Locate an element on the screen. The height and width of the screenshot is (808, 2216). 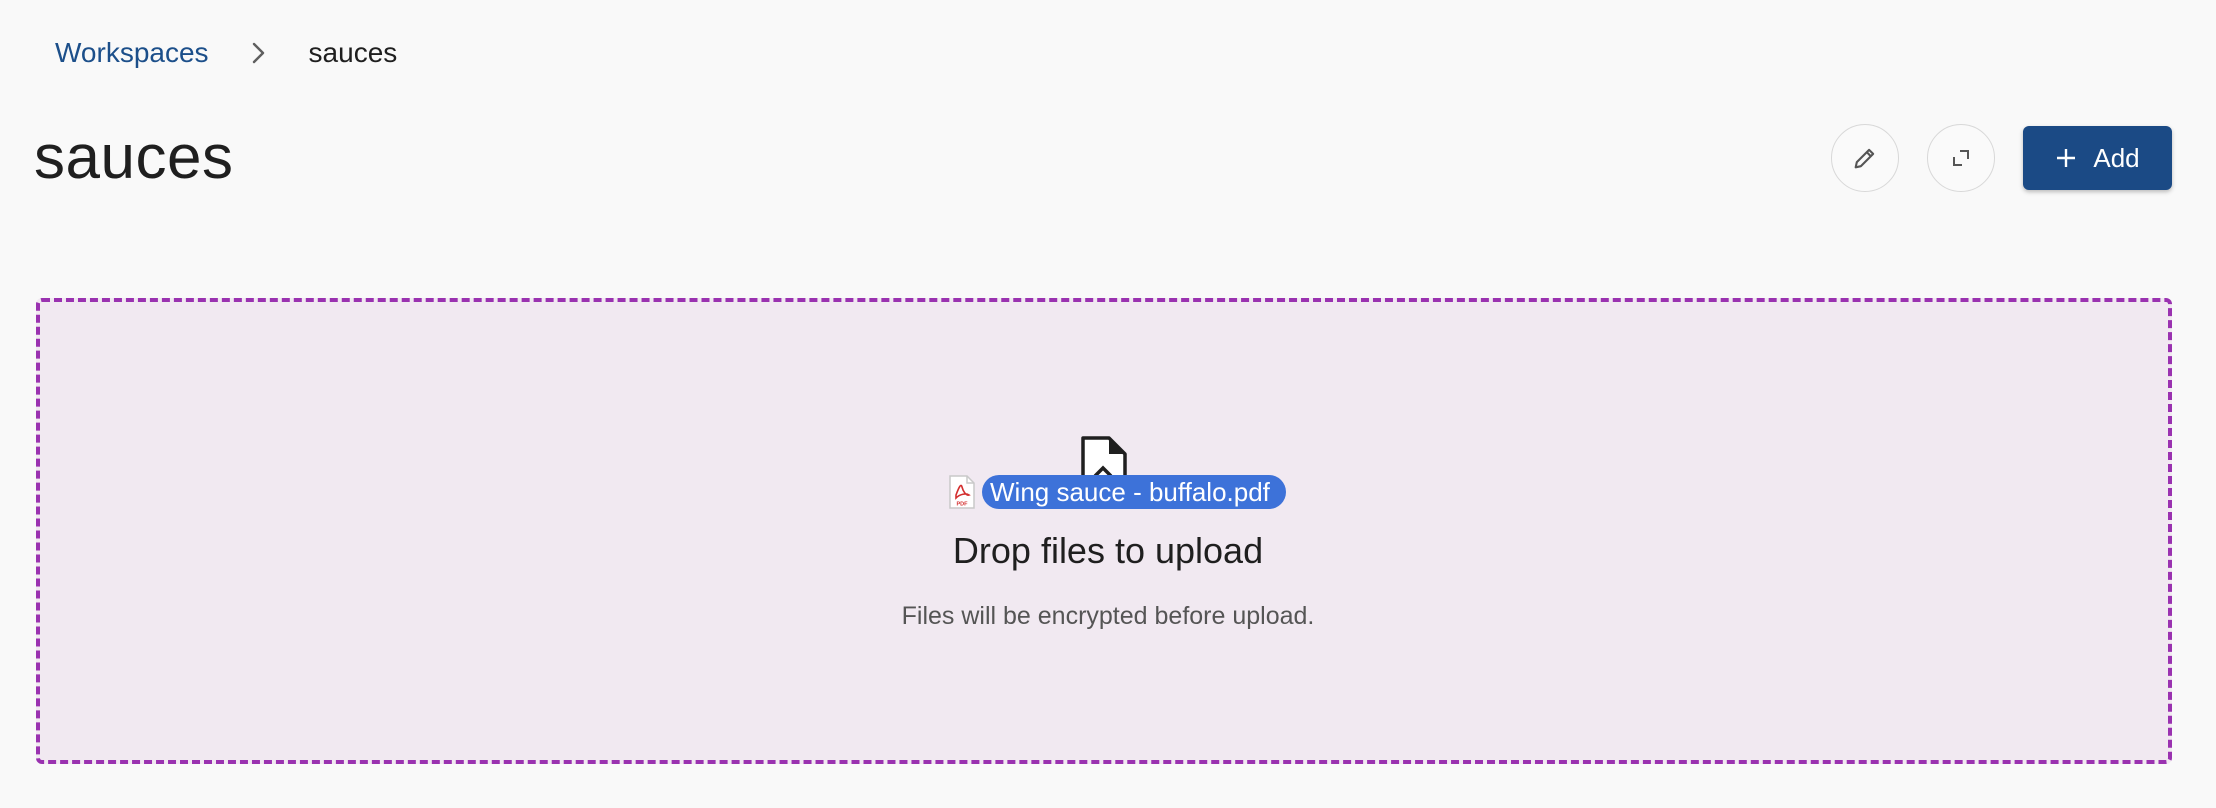
add-button-label: Add is located at coordinates (2116, 157).